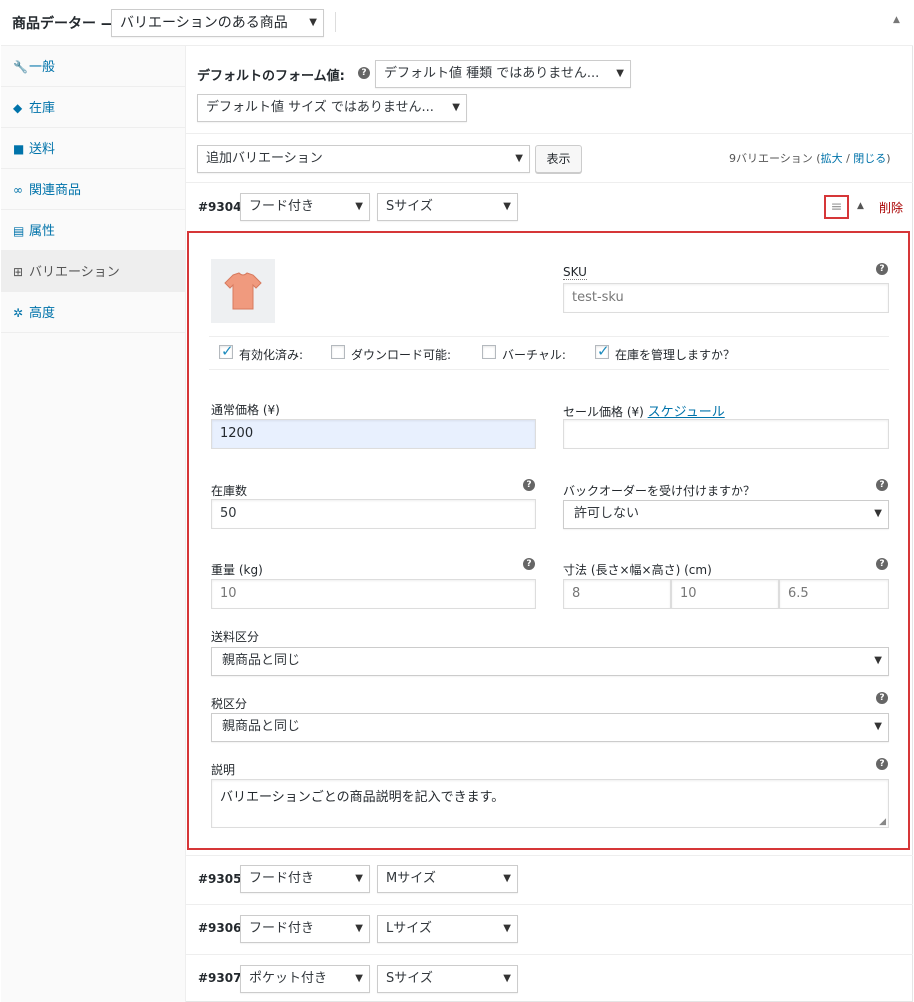 The height and width of the screenshot is (1002, 914). What do you see at coordinates (447, 929) in the screenshot?
I see `variation-attr2-select: Lサイズ ▼` at bounding box center [447, 929].